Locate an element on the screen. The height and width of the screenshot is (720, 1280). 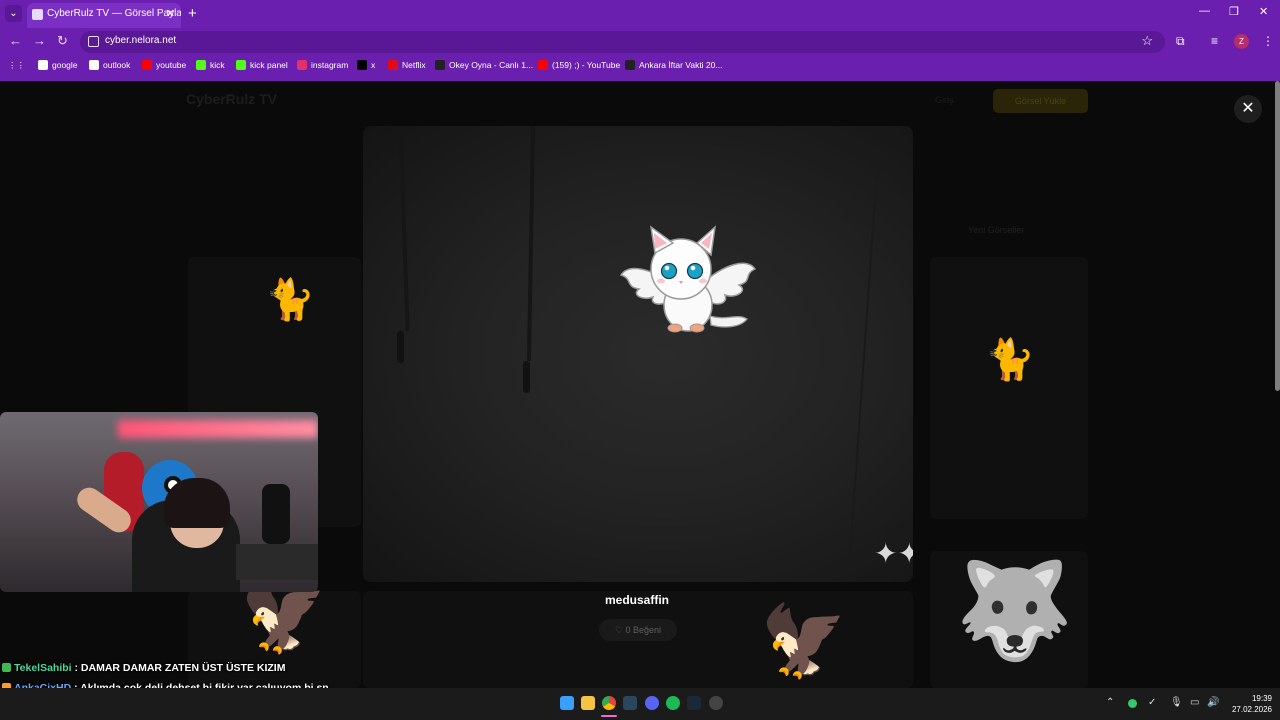
winged-creature-art-icon: 🦅 is located at coordinates (804, 641).